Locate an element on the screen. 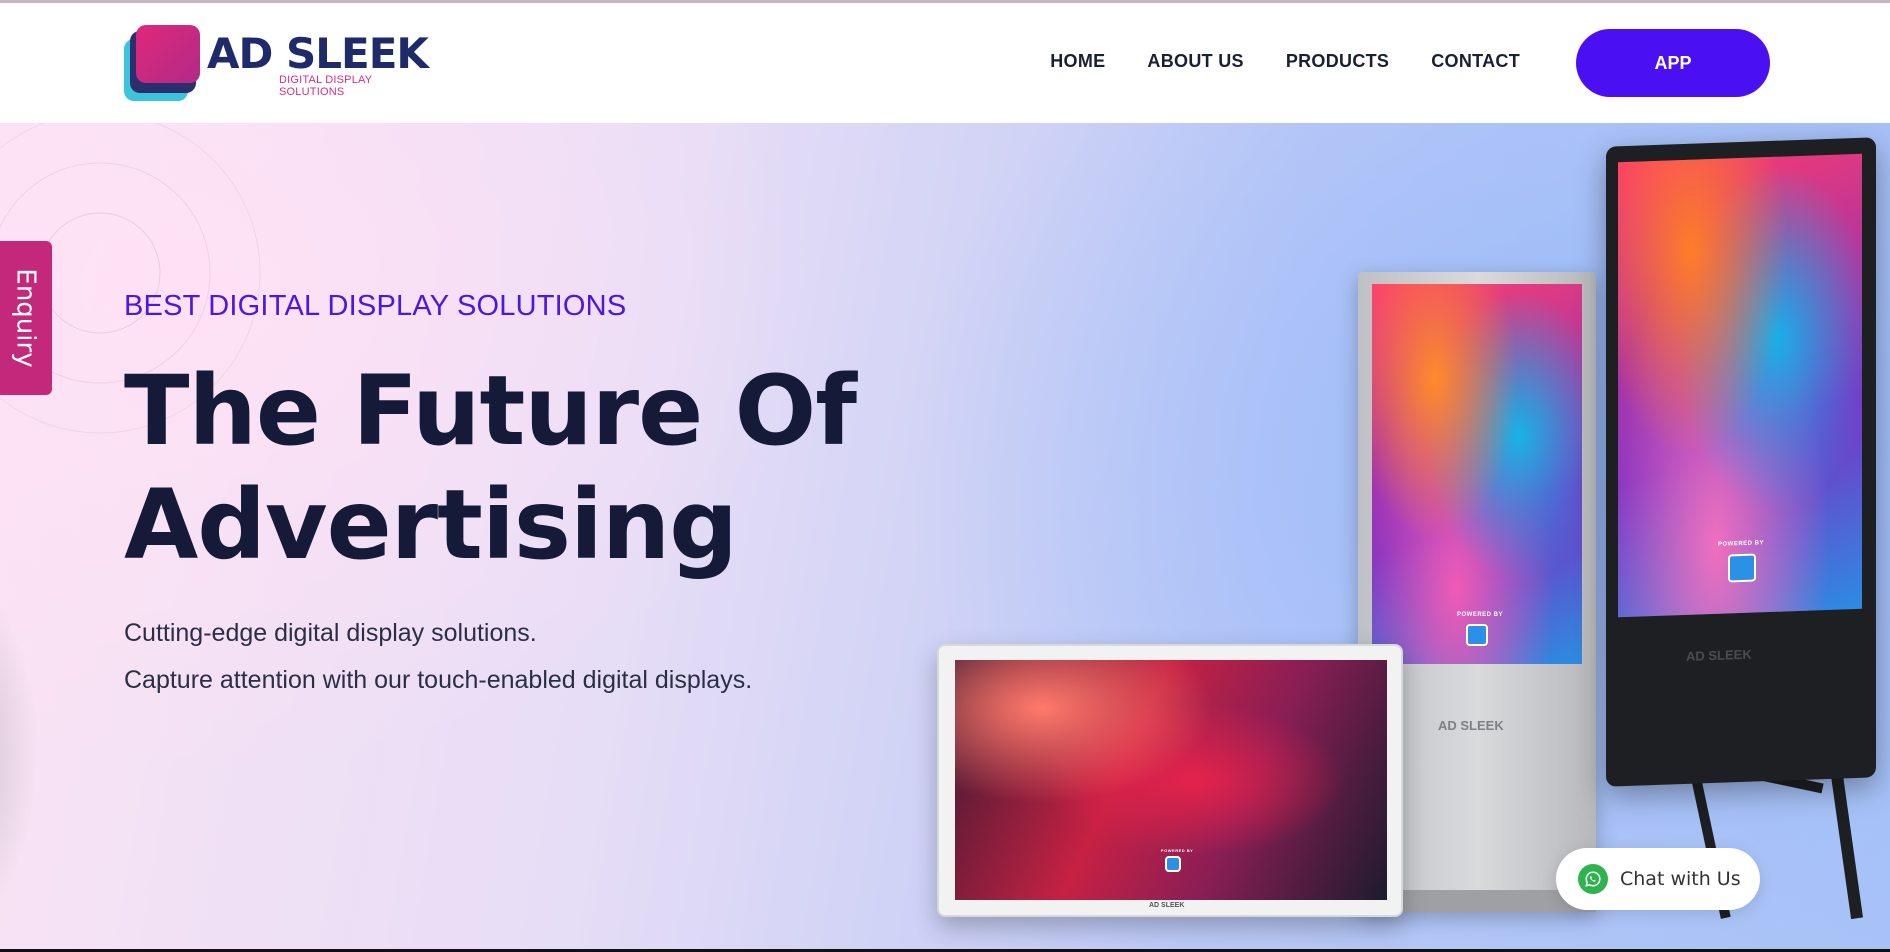  brand-name: AD SLEEK is located at coordinates (318, 53).